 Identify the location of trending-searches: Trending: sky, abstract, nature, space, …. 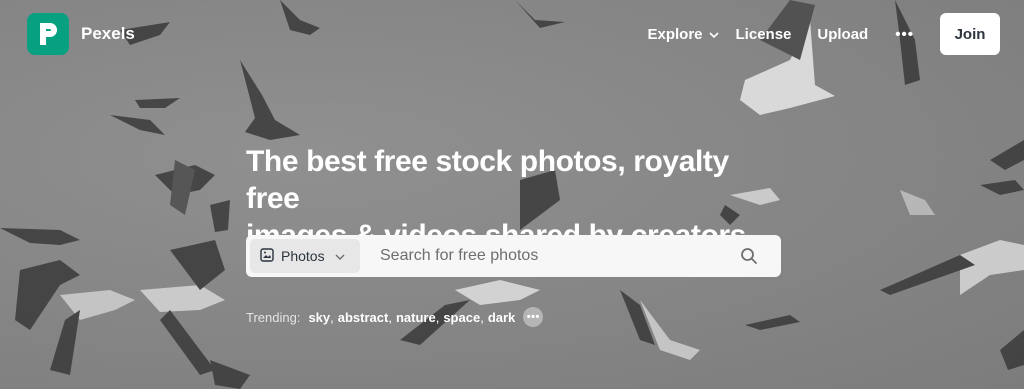
(395, 317).